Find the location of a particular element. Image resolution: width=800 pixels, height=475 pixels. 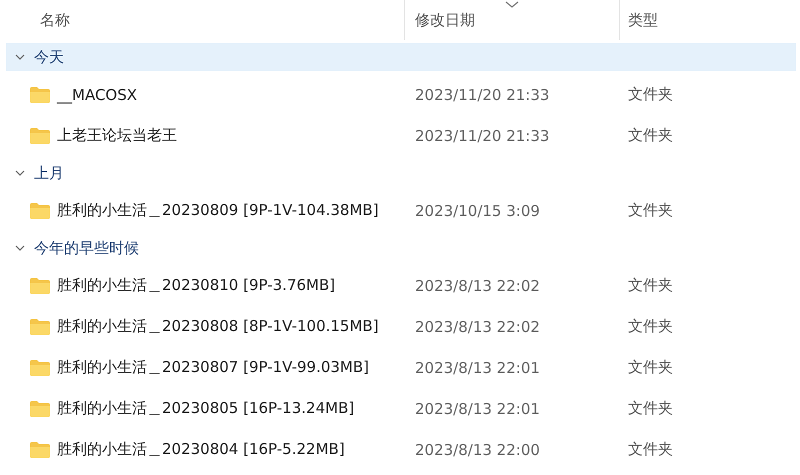

file-name: 胜利的小生活＿20230807 [9P-1V-99.03MB] is located at coordinates (213, 367).